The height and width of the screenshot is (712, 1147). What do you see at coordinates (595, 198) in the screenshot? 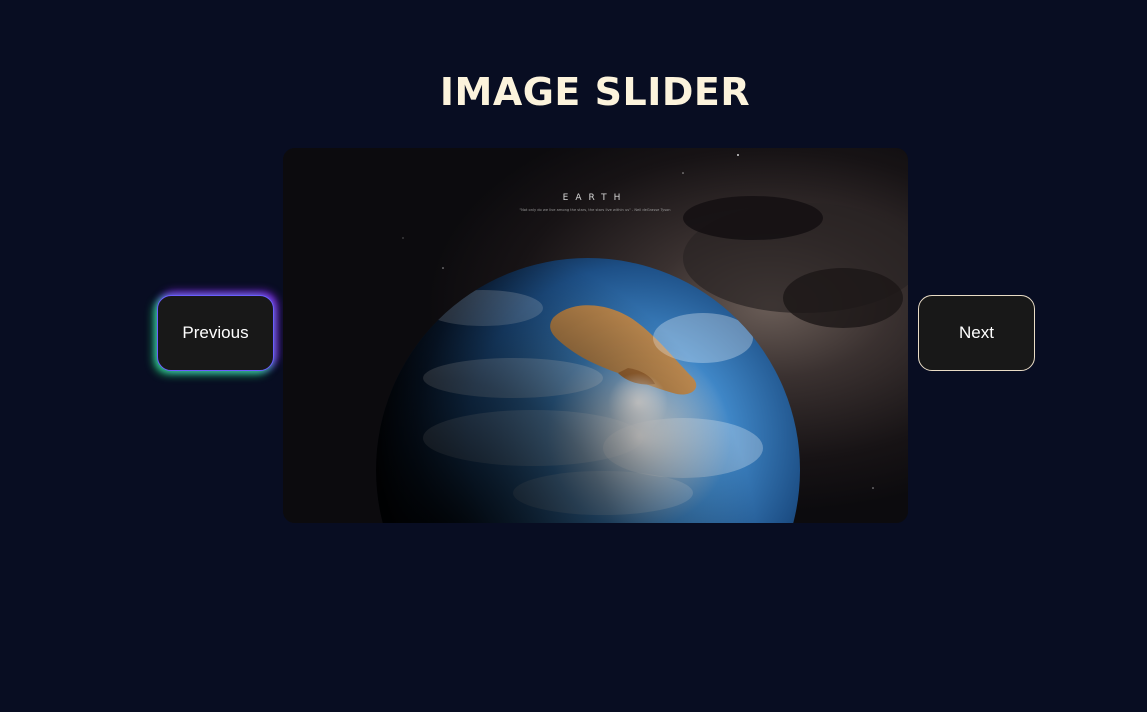
I see `slide-heading: EARTH` at bounding box center [595, 198].